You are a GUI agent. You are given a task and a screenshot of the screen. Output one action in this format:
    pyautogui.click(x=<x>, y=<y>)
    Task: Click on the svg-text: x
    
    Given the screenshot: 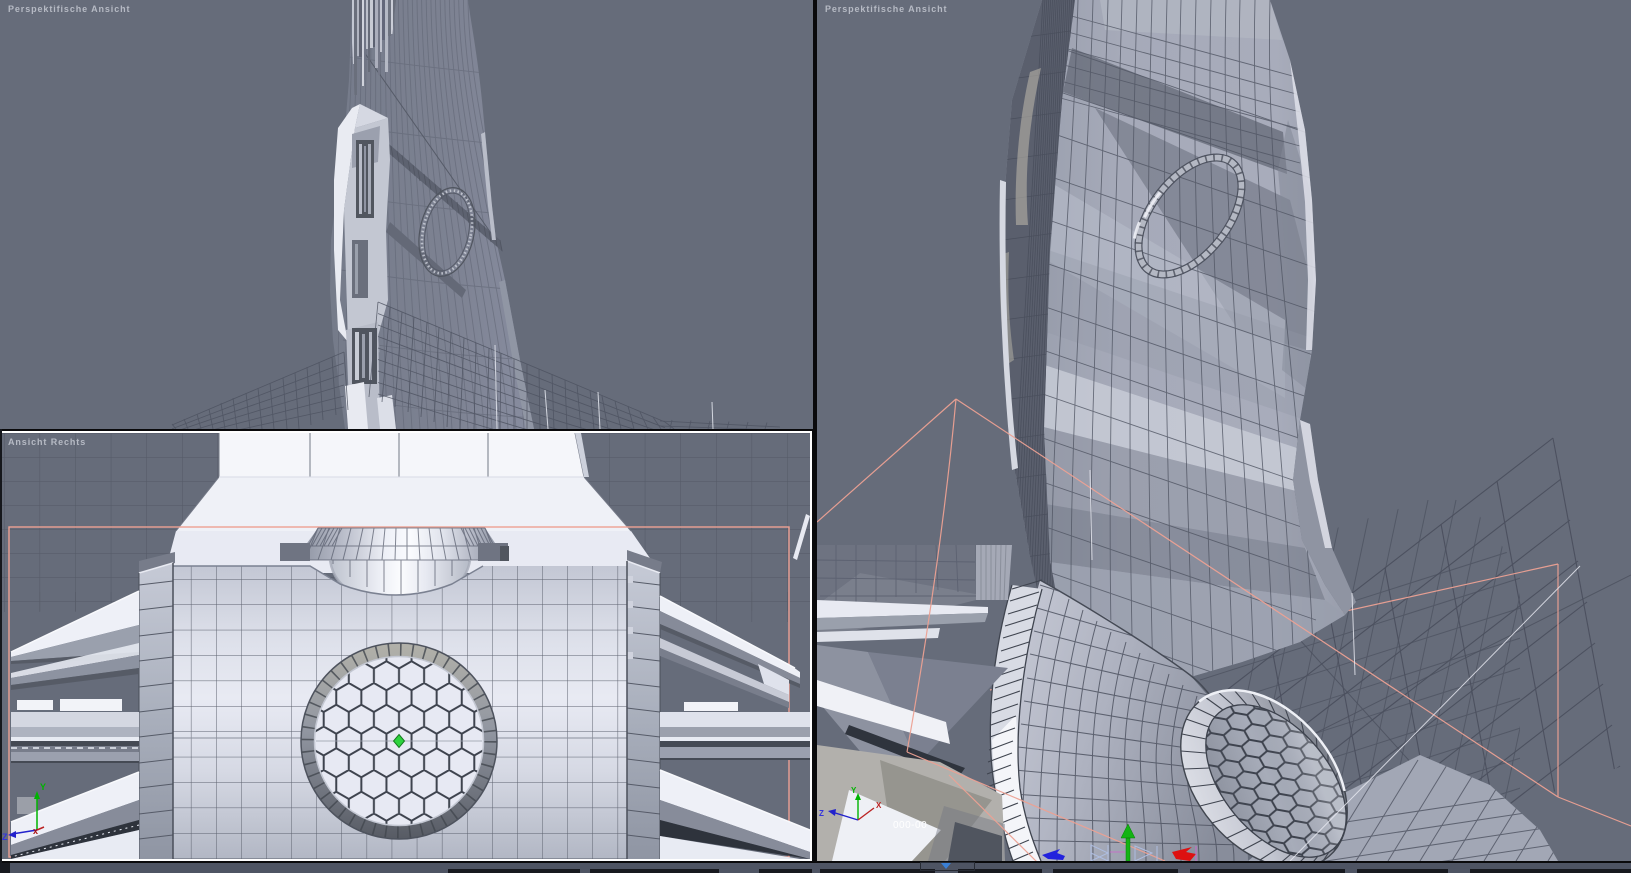 What is the action you would take?
    pyautogui.click(x=35, y=831)
    